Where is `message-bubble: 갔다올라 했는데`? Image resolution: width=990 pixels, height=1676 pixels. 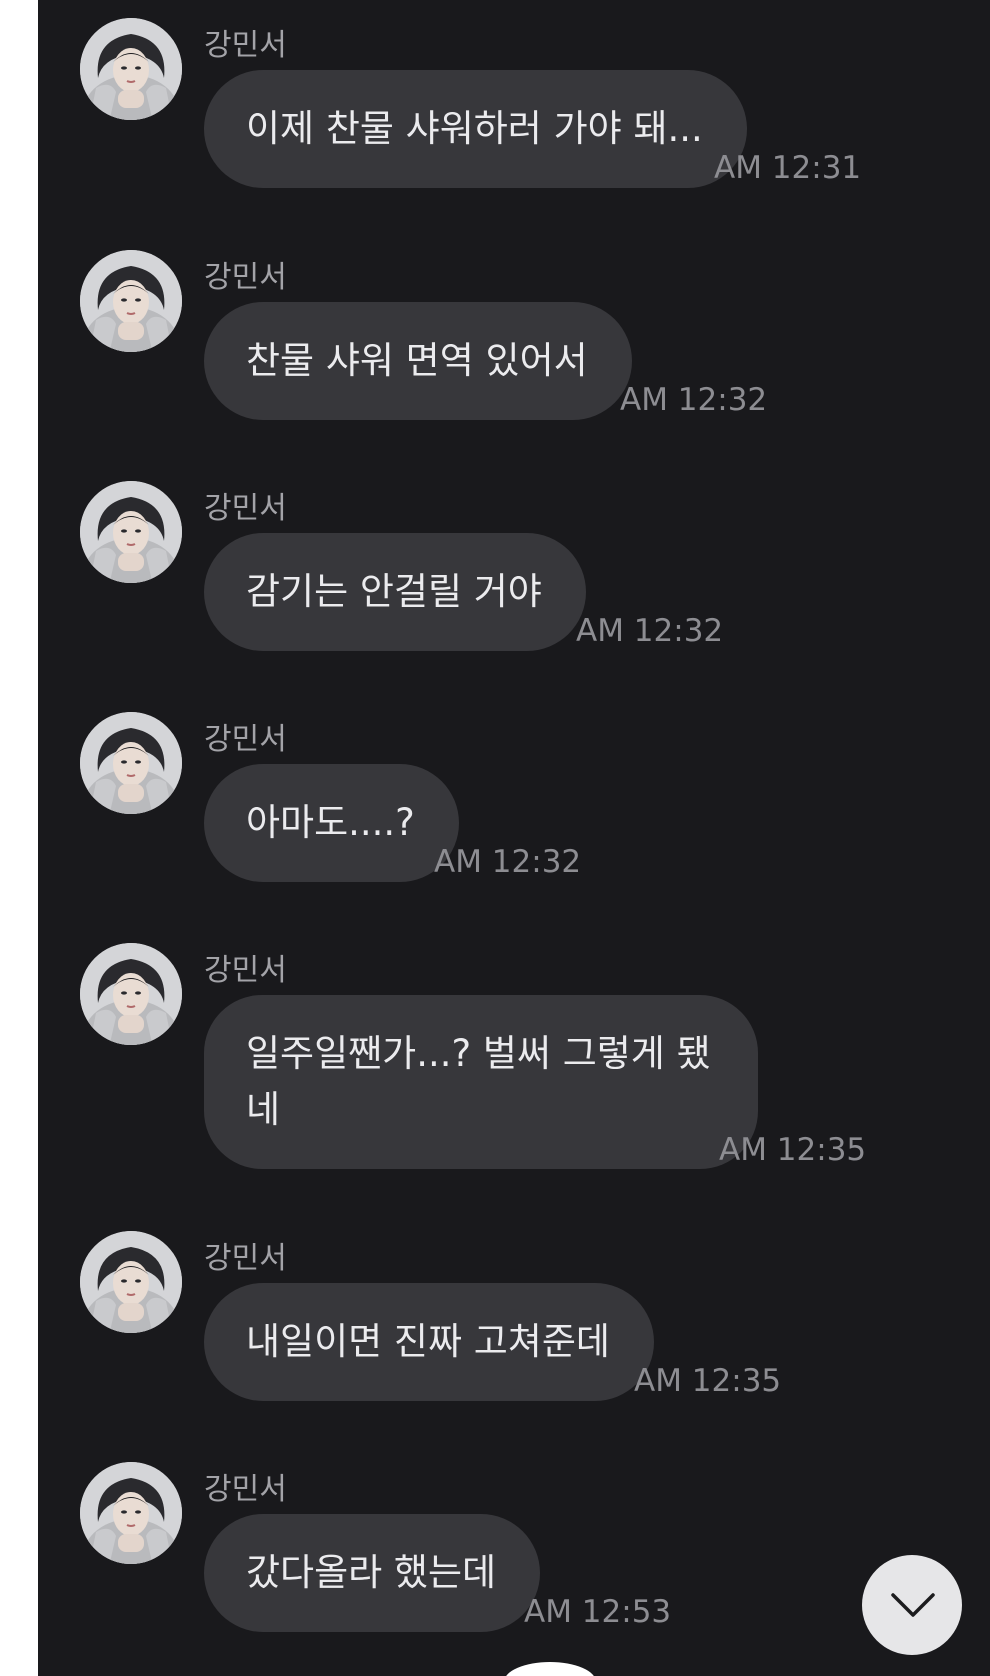 message-bubble: 갔다올라 했는데 is located at coordinates (372, 1573).